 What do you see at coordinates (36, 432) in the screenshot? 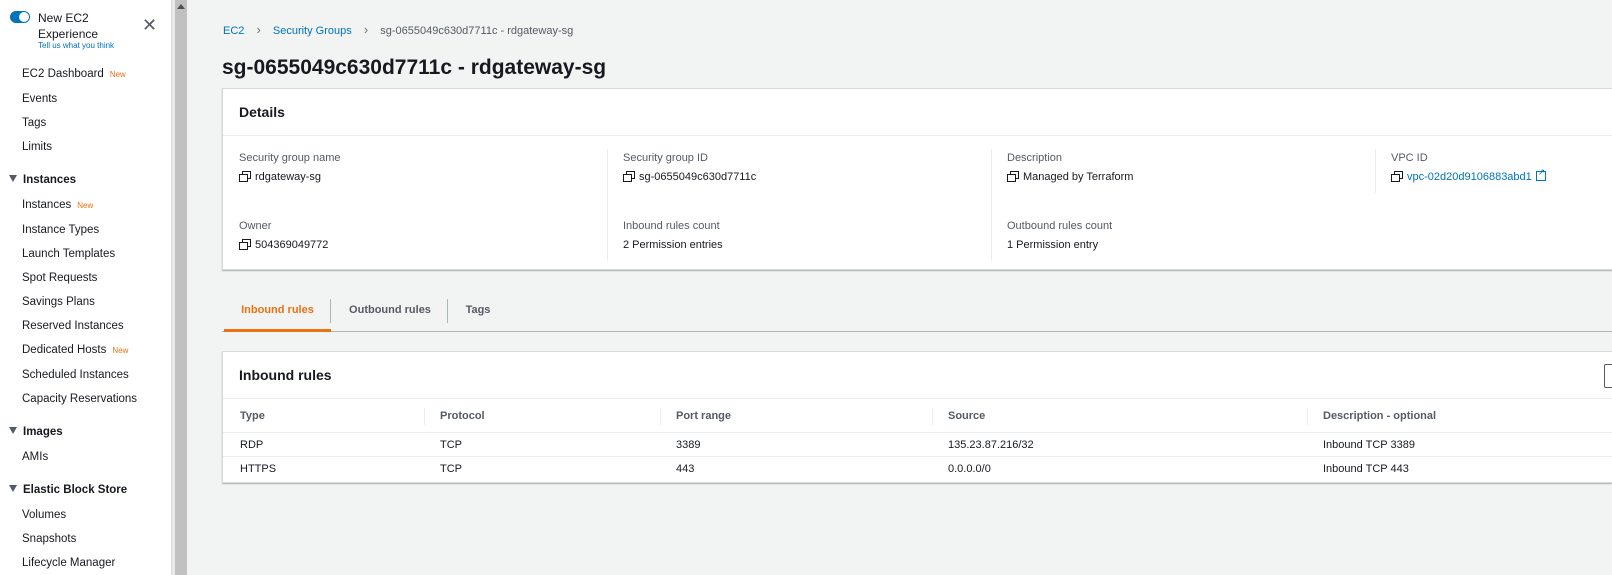
I see `sidebar-section-images: Images` at bounding box center [36, 432].